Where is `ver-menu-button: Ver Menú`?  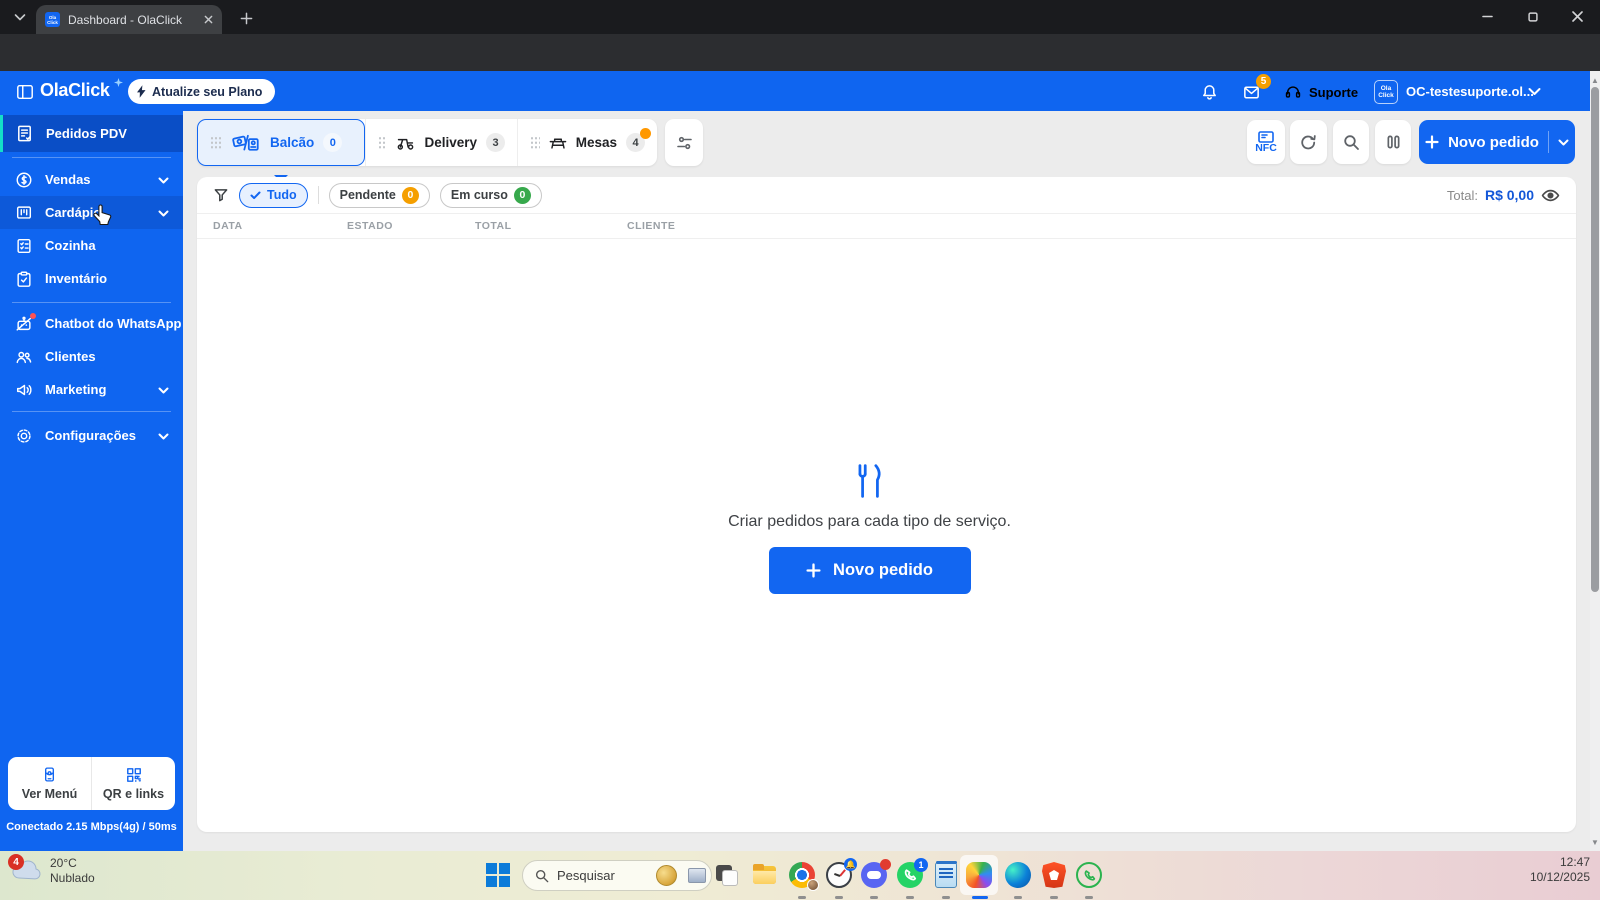
ver-menu-button: Ver Menú is located at coordinates (49, 783).